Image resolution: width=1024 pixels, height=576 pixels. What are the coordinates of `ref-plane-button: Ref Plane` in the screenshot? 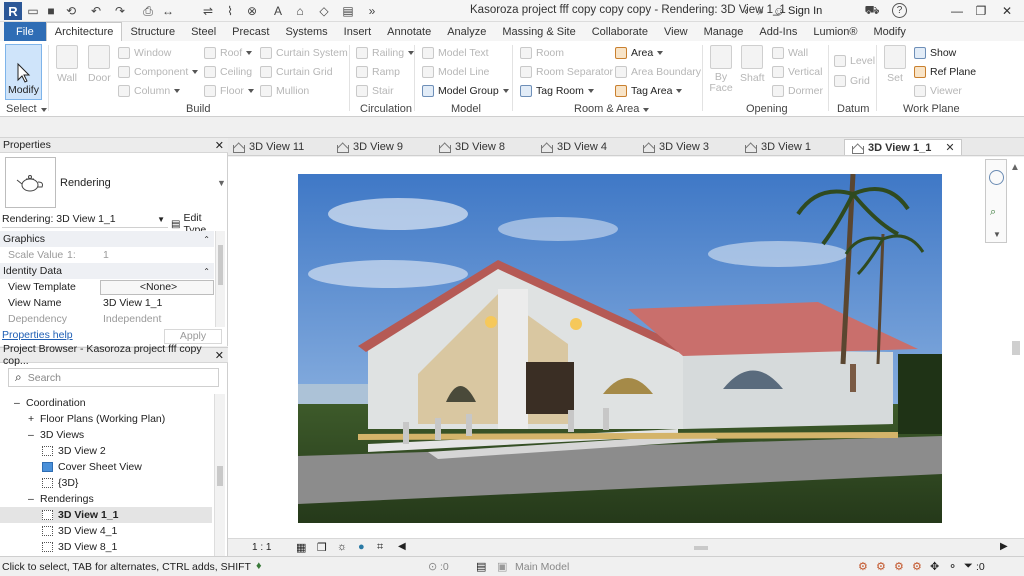 It's located at (945, 72).